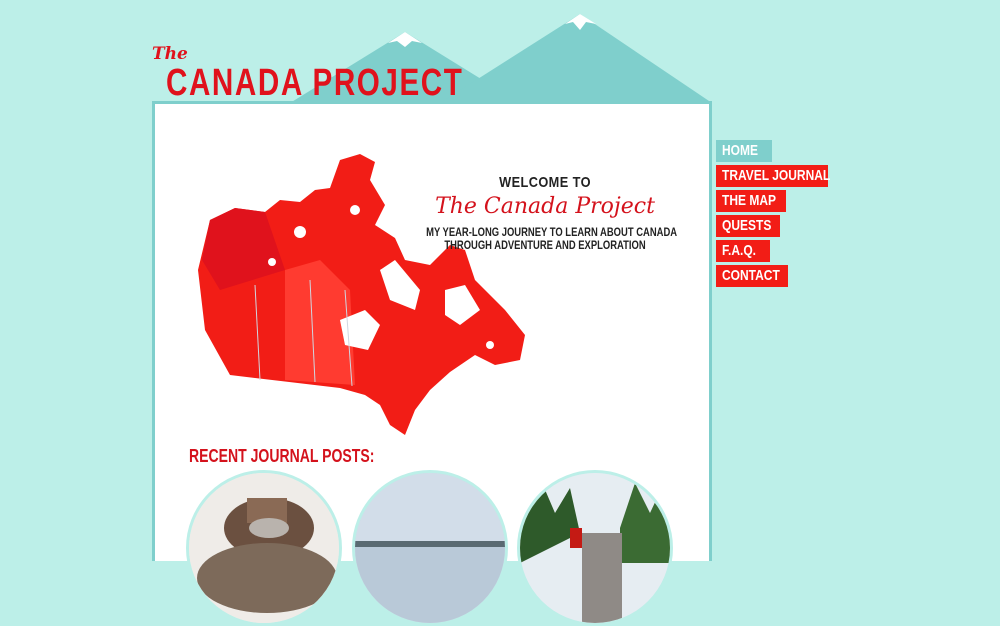  What do you see at coordinates (748, 226) in the screenshot?
I see `nav-item-quests: QUESTS` at bounding box center [748, 226].